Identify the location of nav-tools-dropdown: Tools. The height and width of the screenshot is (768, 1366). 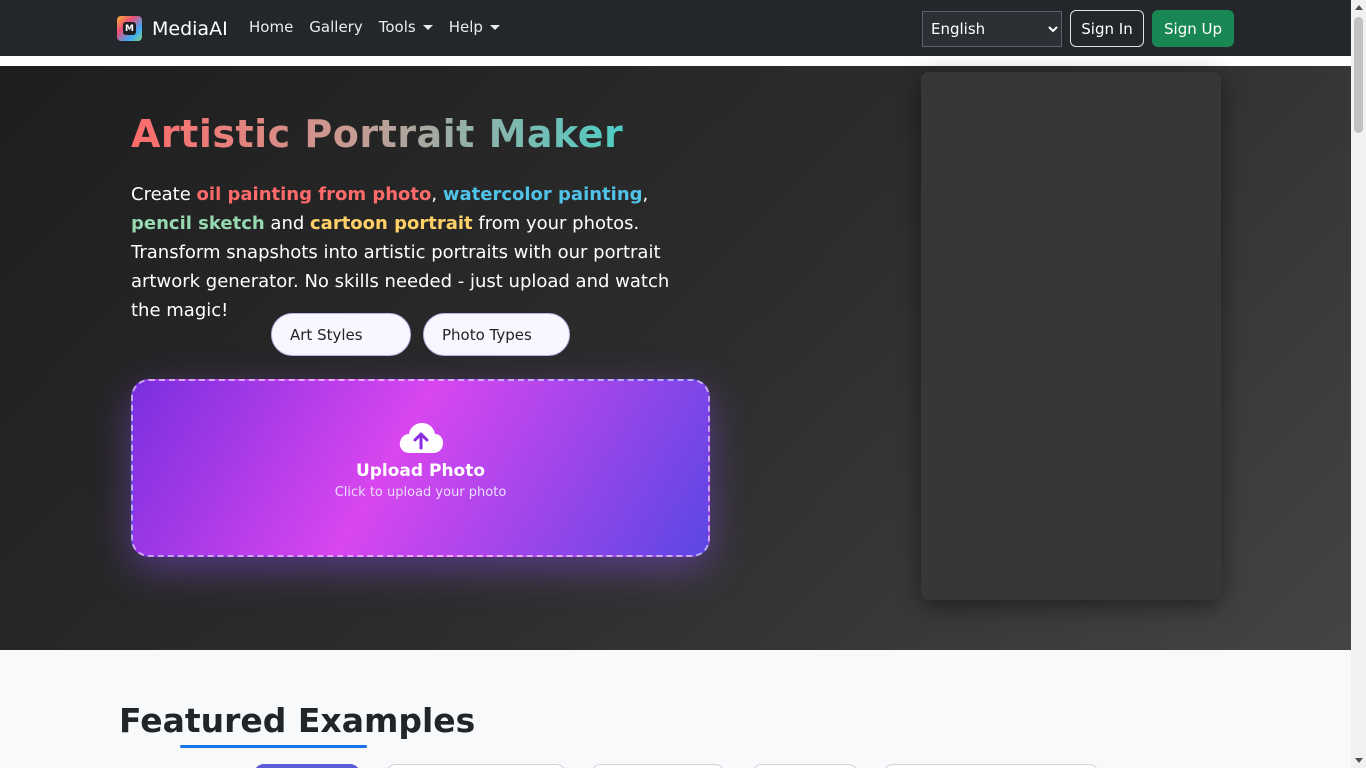
(406, 27).